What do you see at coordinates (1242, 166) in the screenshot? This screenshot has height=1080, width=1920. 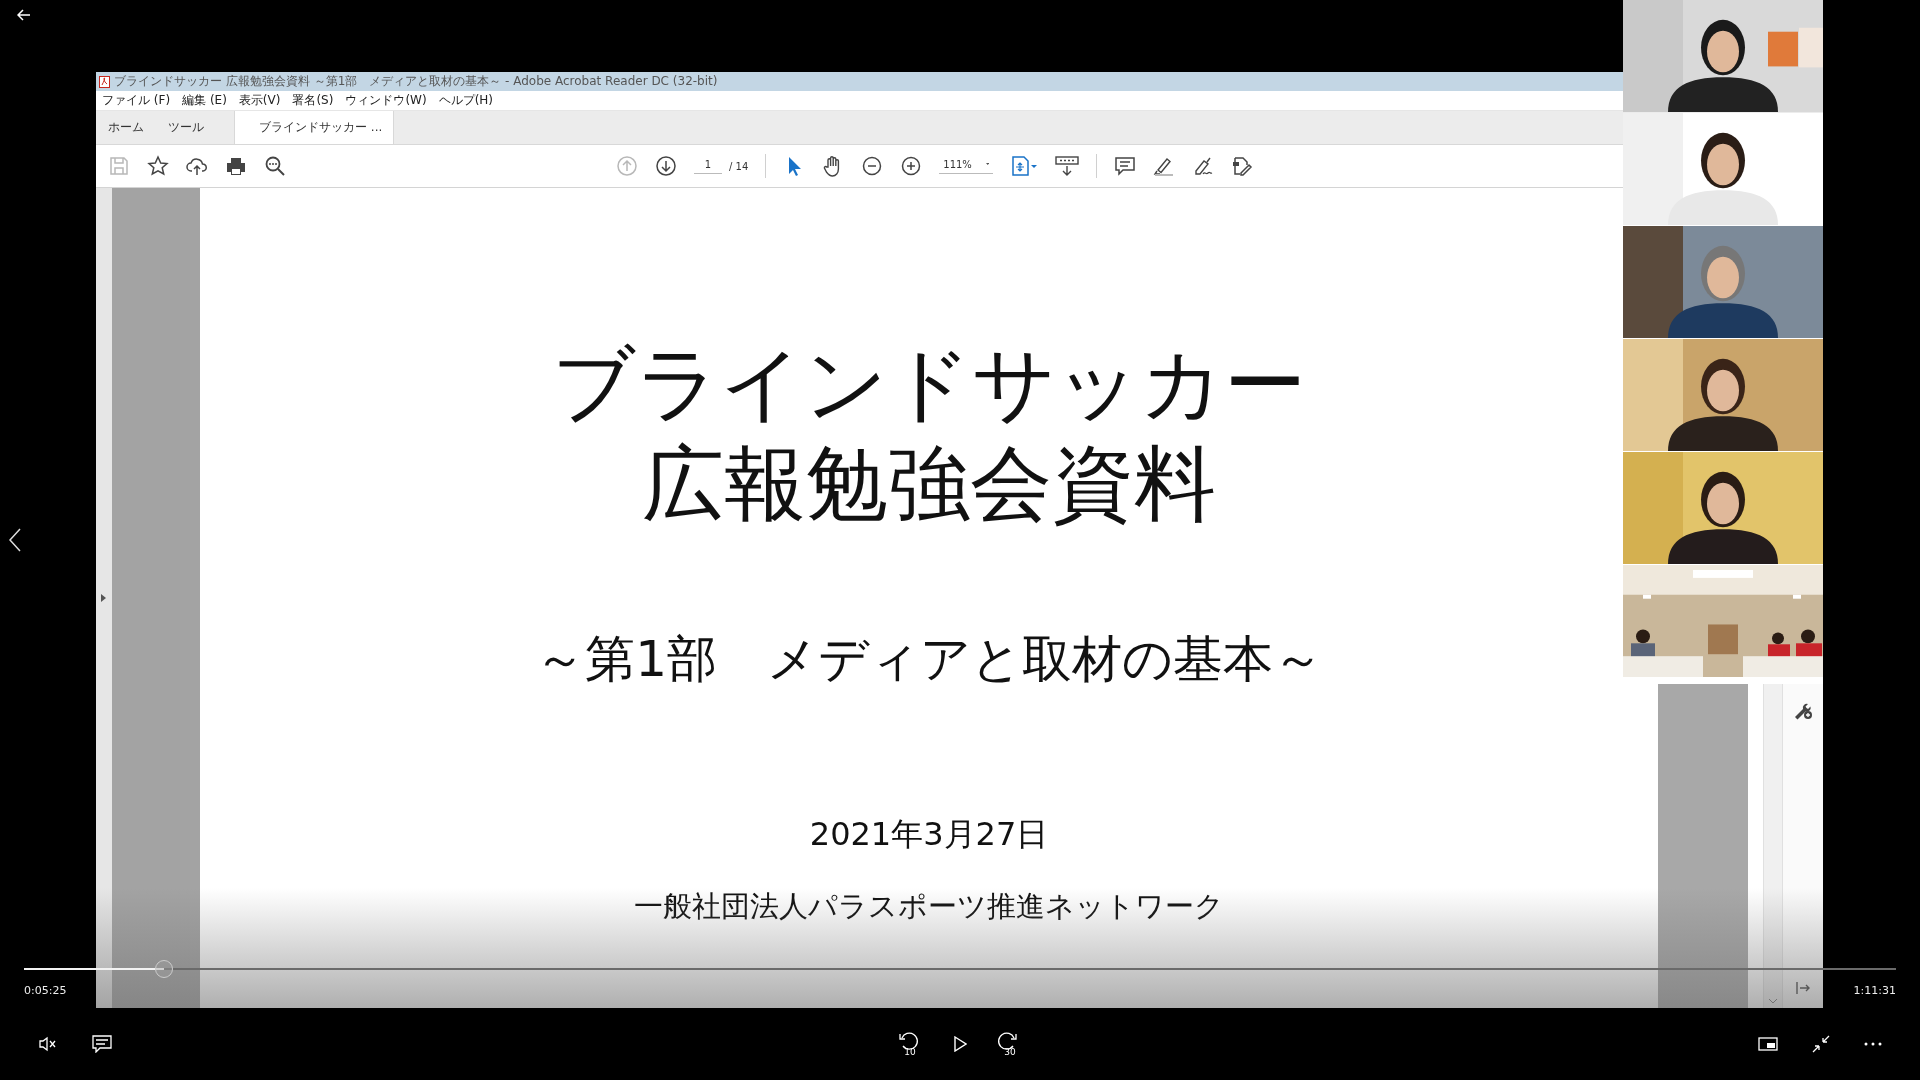 I see `edit-document-icon` at bounding box center [1242, 166].